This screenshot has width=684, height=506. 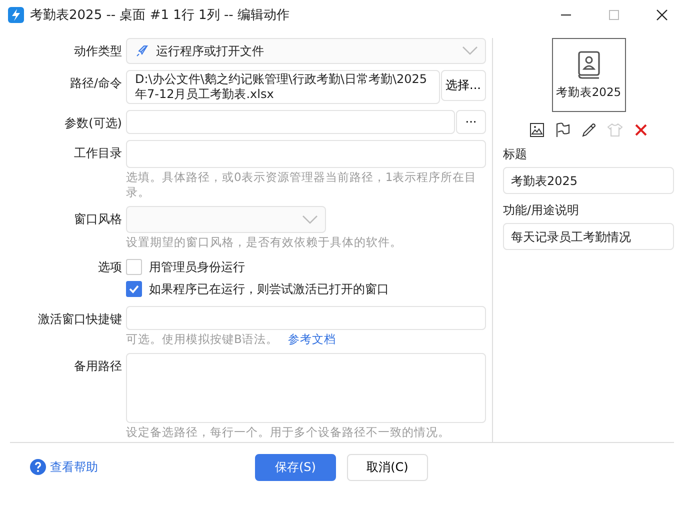 I want to click on field-label: 选项, so click(x=109, y=267).